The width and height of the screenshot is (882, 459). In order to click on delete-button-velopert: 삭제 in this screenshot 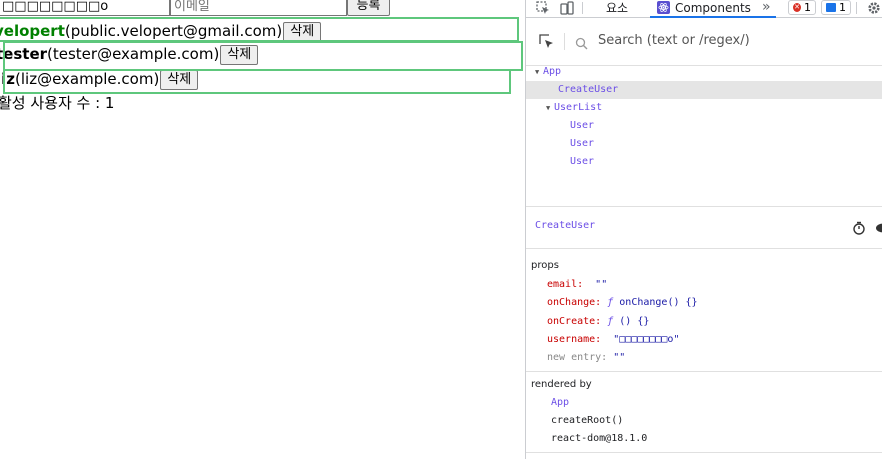, I will do `click(302, 32)`.